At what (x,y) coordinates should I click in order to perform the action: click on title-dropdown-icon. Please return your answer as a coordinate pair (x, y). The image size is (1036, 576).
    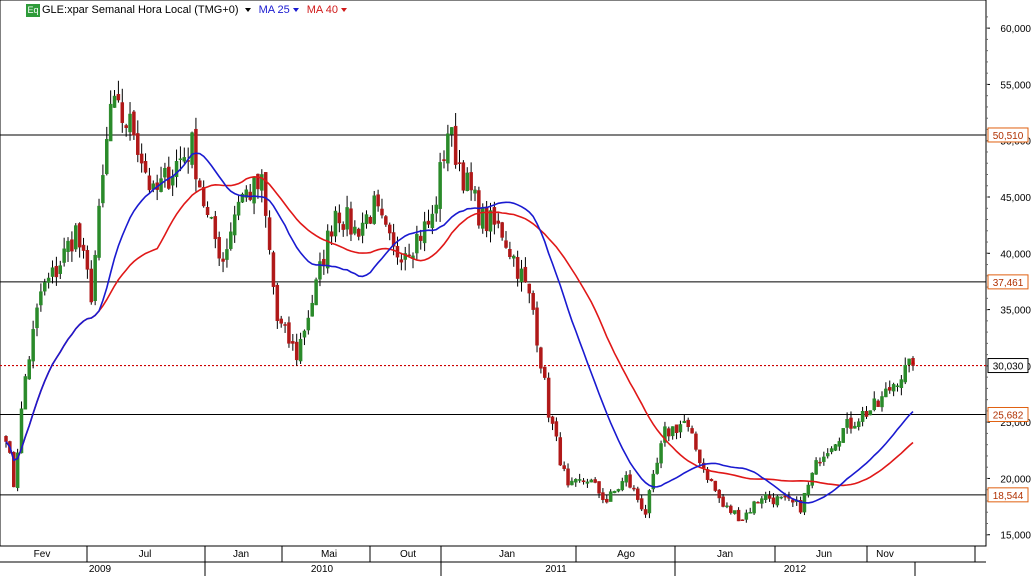
    Looking at the image, I should click on (247, 10).